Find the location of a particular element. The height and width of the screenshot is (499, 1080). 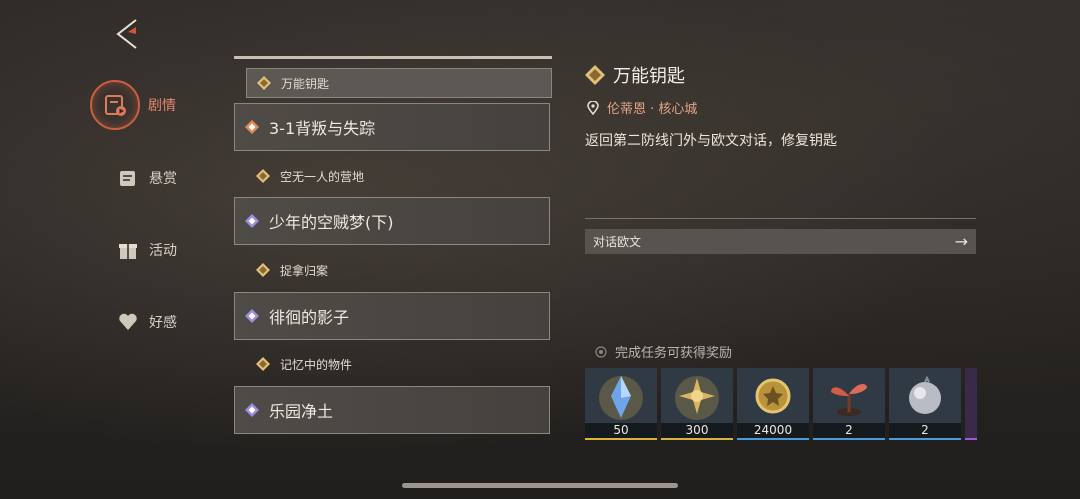

scroll-icon is located at coordinates (128, 178).